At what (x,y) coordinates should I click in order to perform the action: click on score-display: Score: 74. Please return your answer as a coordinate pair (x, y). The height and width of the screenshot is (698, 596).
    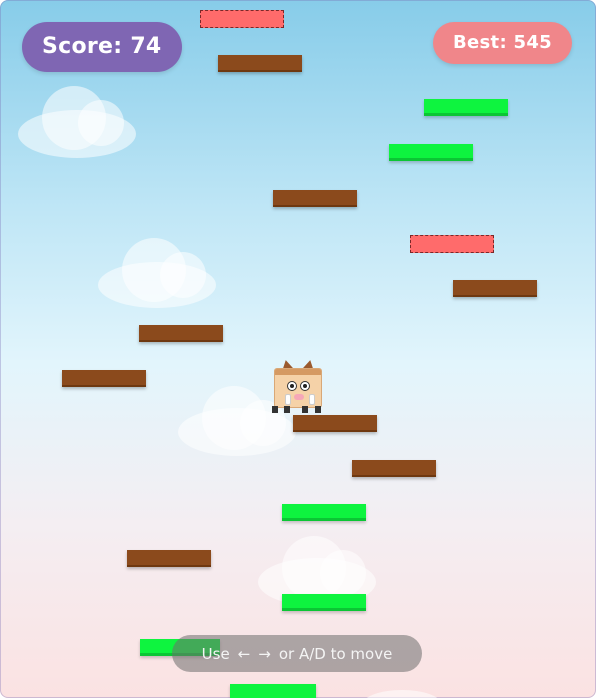
    Looking at the image, I should click on (102, 47).